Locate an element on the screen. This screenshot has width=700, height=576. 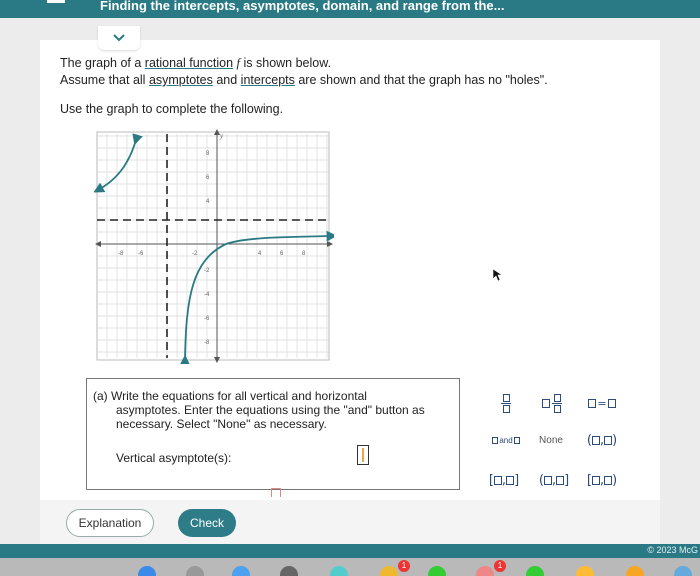
closed-interval-button: [,] is located at coordinates (504, 480).